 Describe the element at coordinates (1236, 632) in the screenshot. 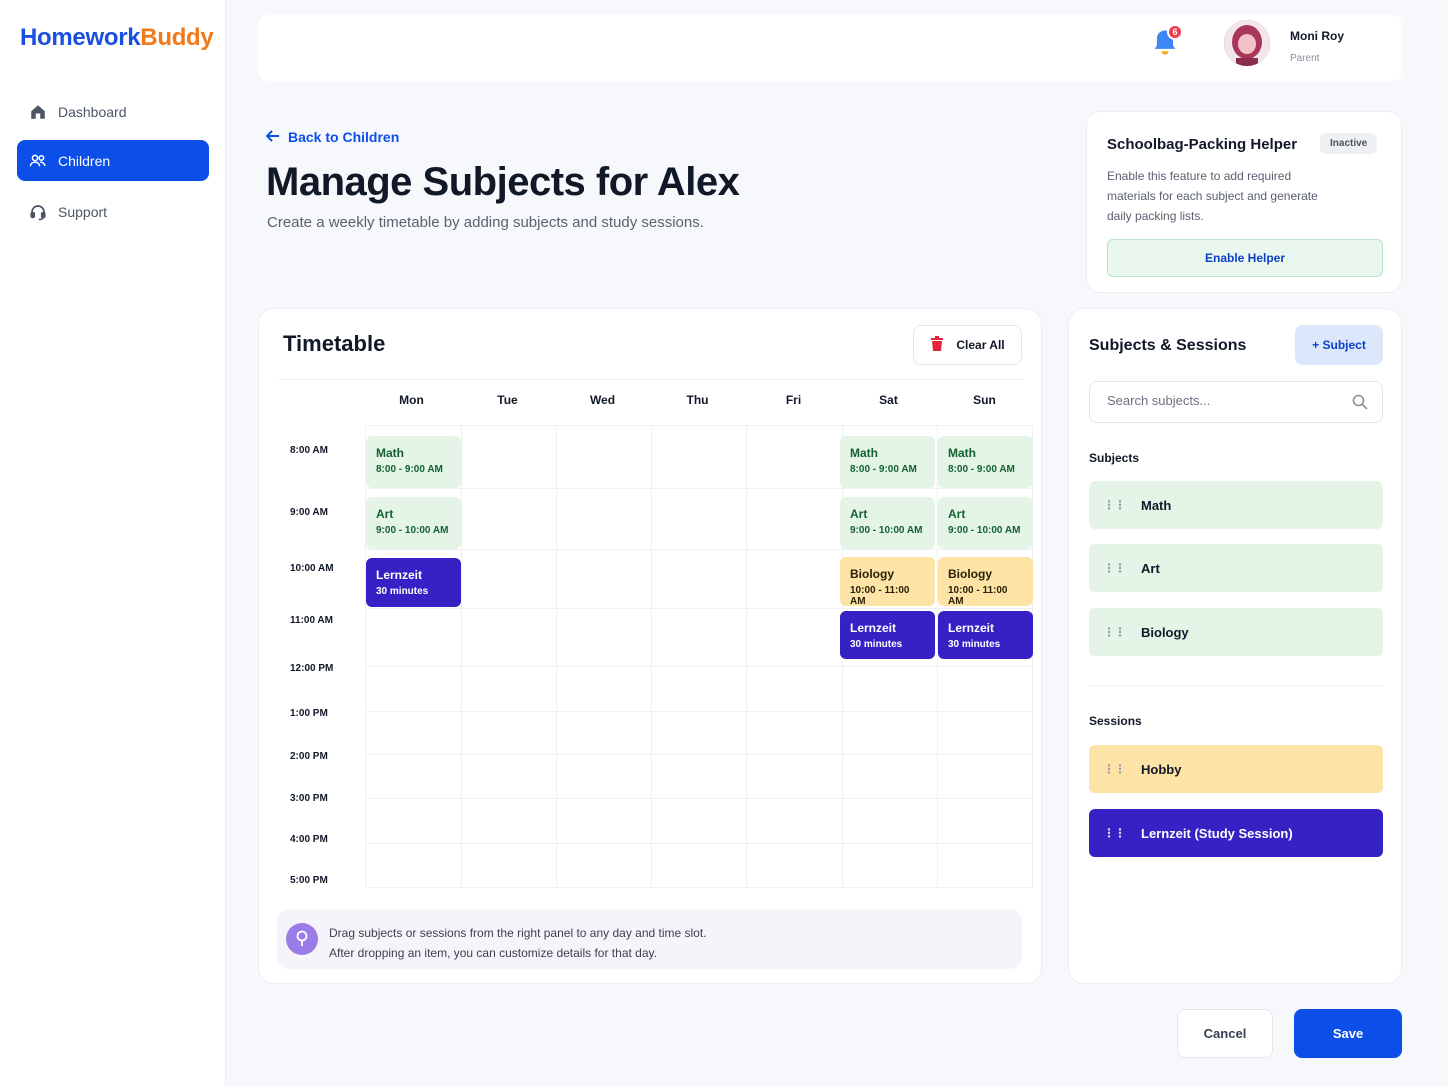

I see `subject-chip-biology: ⋮⋮ Biology` at that location.